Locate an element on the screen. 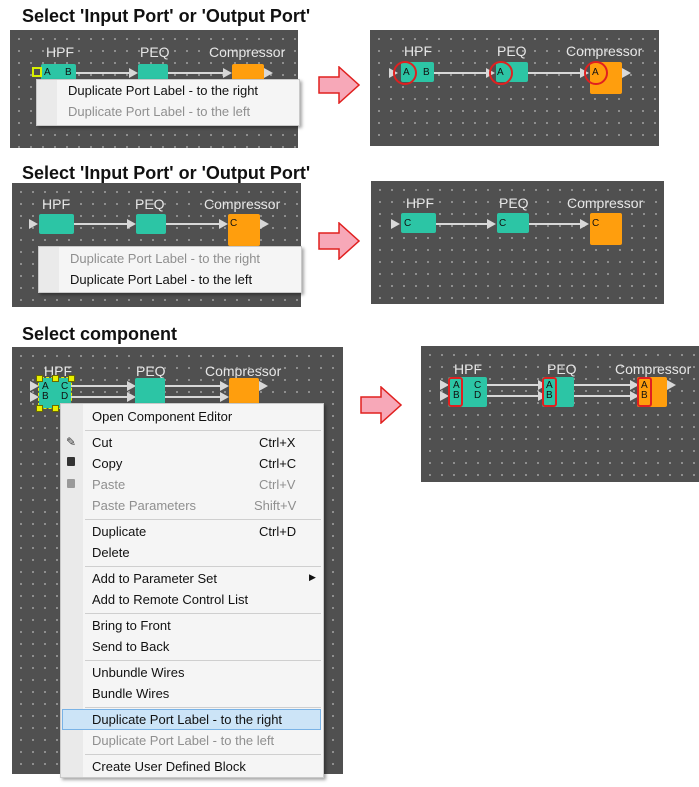 This screenshot has width=699, height=787. heading-3: Select component is located at coordinates (100, 334).